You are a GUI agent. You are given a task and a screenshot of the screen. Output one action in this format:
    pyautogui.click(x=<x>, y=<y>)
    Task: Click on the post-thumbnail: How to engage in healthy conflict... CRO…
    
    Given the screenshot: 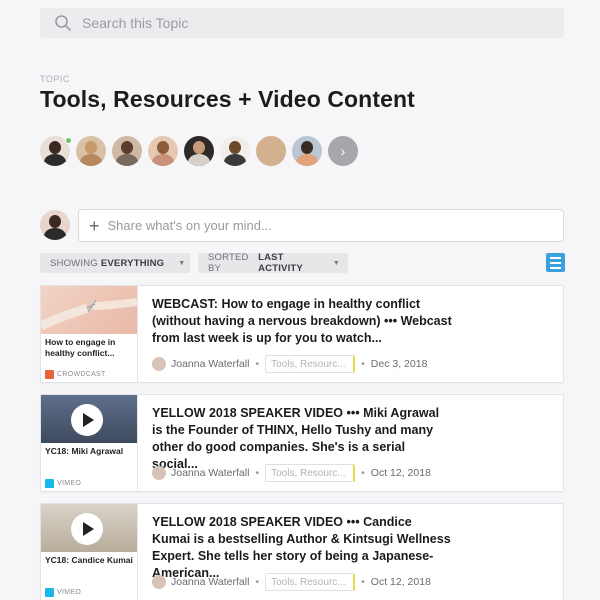 What is the action you would take?
    pyautogui.click(x=89, y=334)
    